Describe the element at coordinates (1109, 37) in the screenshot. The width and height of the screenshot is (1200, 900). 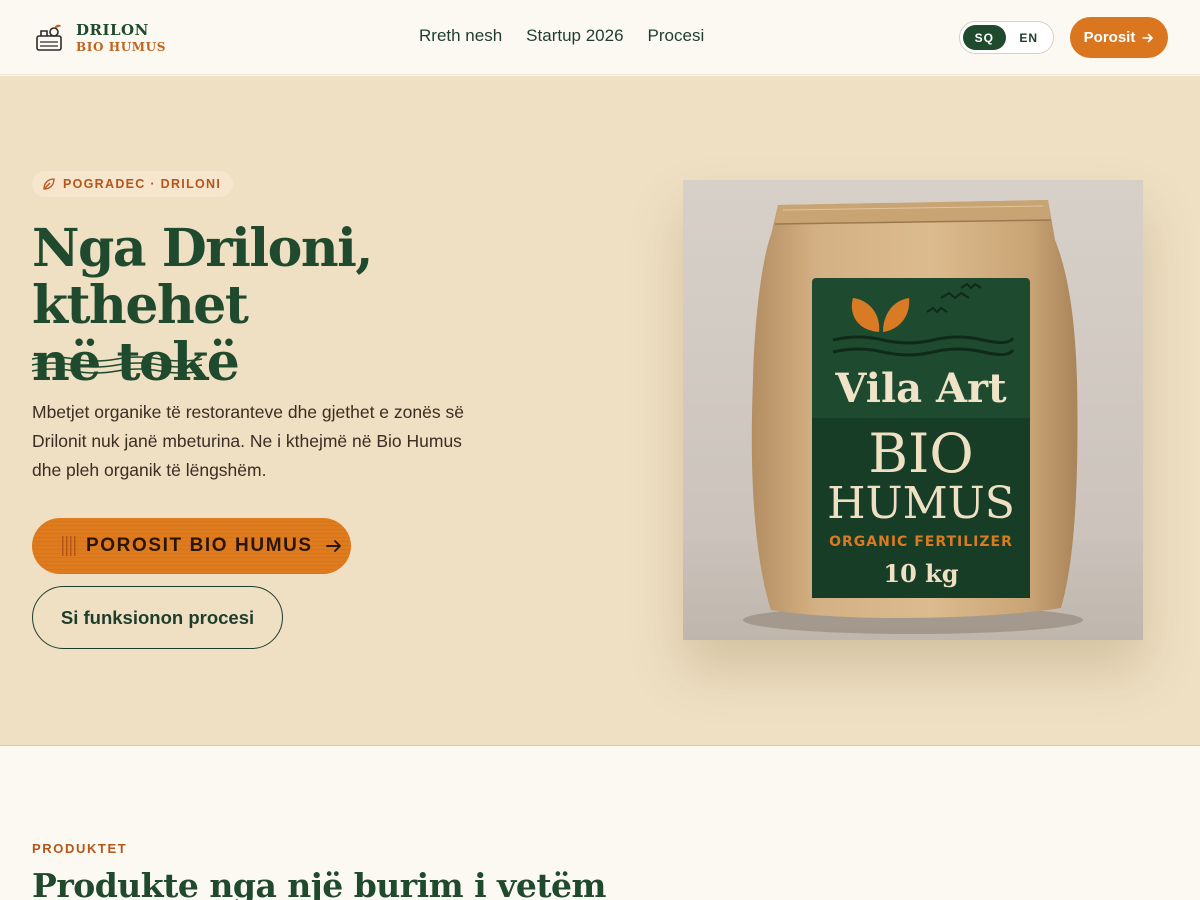
I see `header-order-label: Porosit` at that location.